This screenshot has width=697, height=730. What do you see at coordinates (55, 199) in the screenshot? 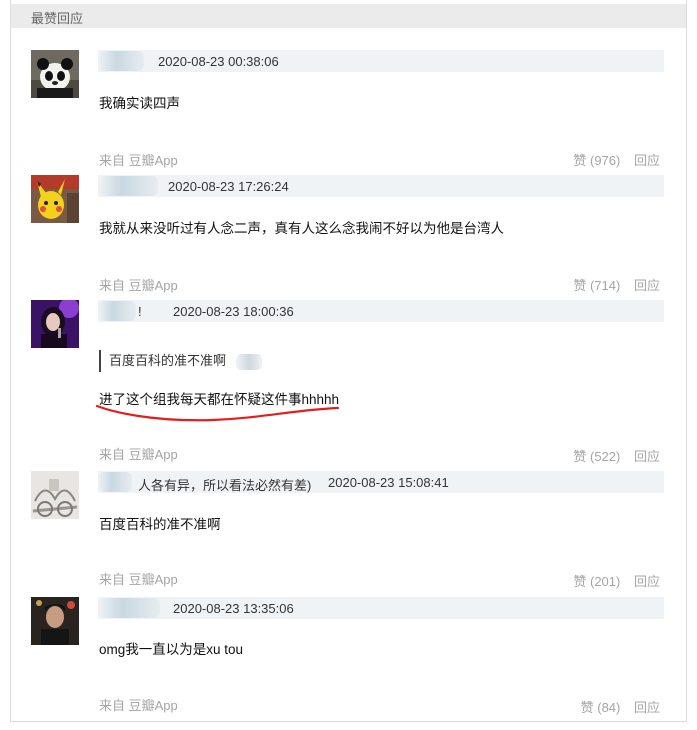
I see `pikachu-avatar` at bounding box center [55, 199].